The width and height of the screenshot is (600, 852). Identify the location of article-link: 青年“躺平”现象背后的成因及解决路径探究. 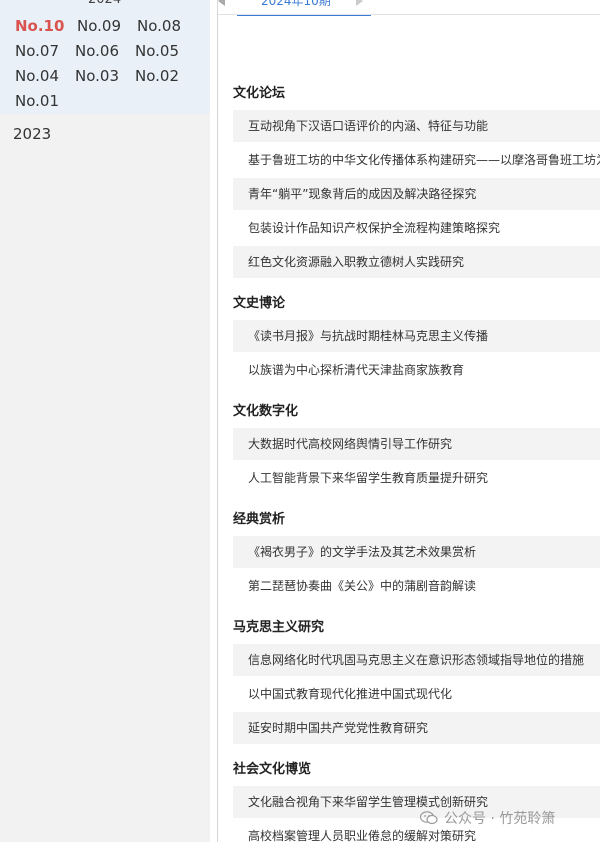
(416, 194).